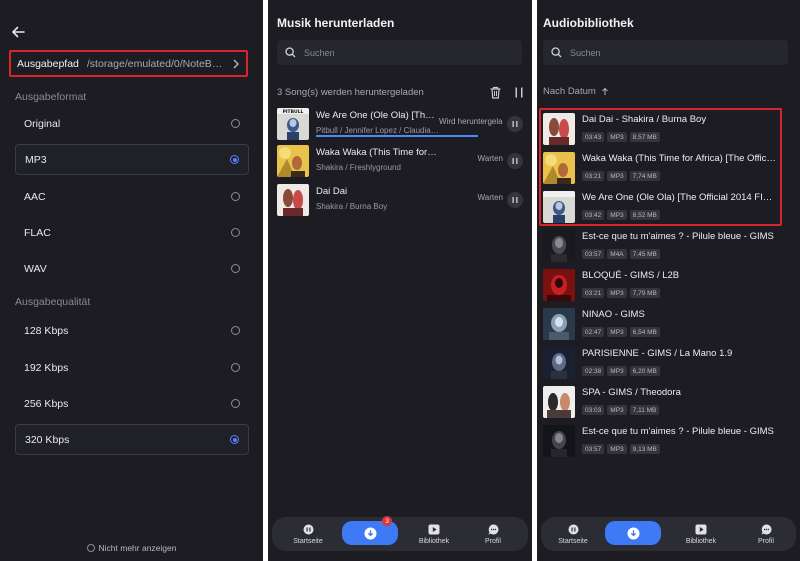  Describe the element at coordinates (46, 367) in the screenshot. I see `quality-option-label: 192 Kbps` at that location.